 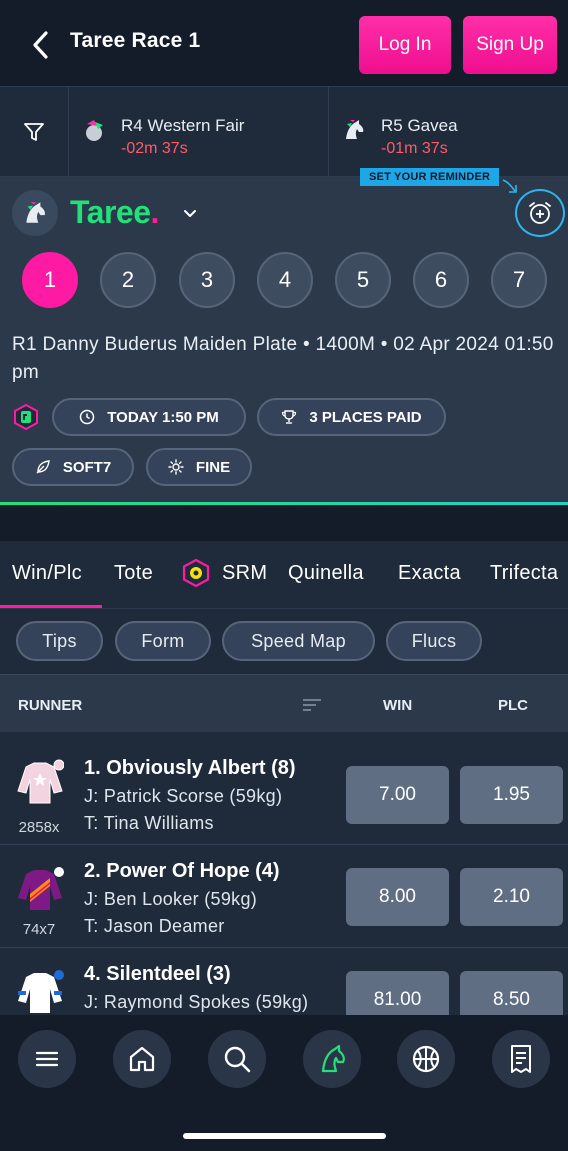 I want to click on basketball-icon, so click(x=426, y=1059).